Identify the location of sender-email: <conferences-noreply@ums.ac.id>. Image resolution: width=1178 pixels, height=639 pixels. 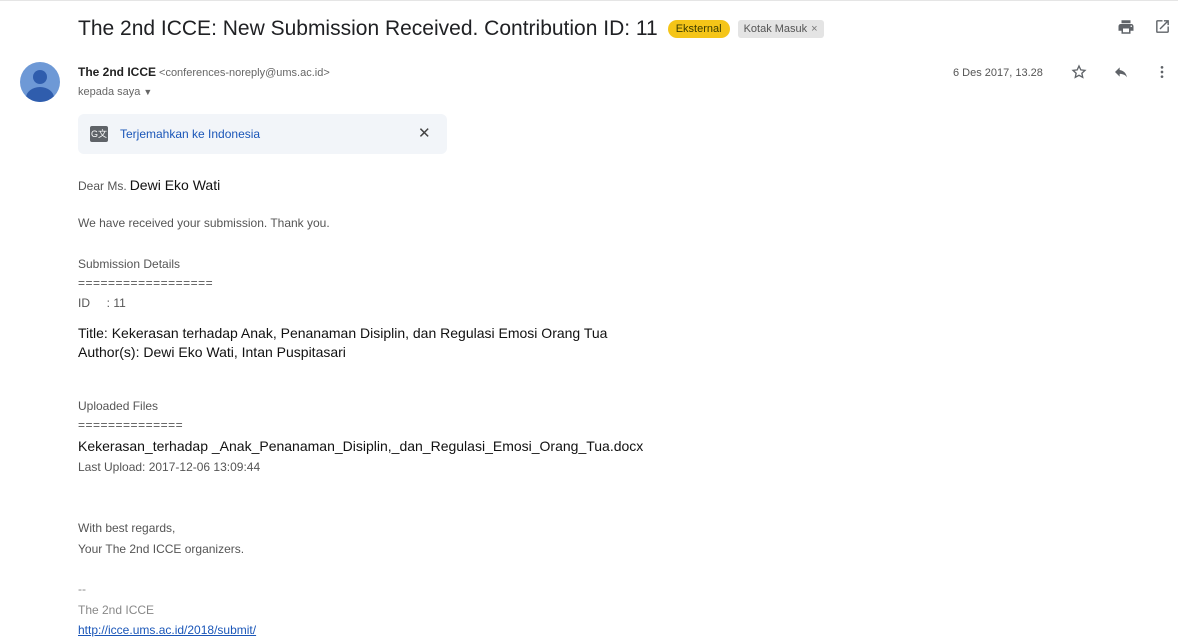
(244, 73).